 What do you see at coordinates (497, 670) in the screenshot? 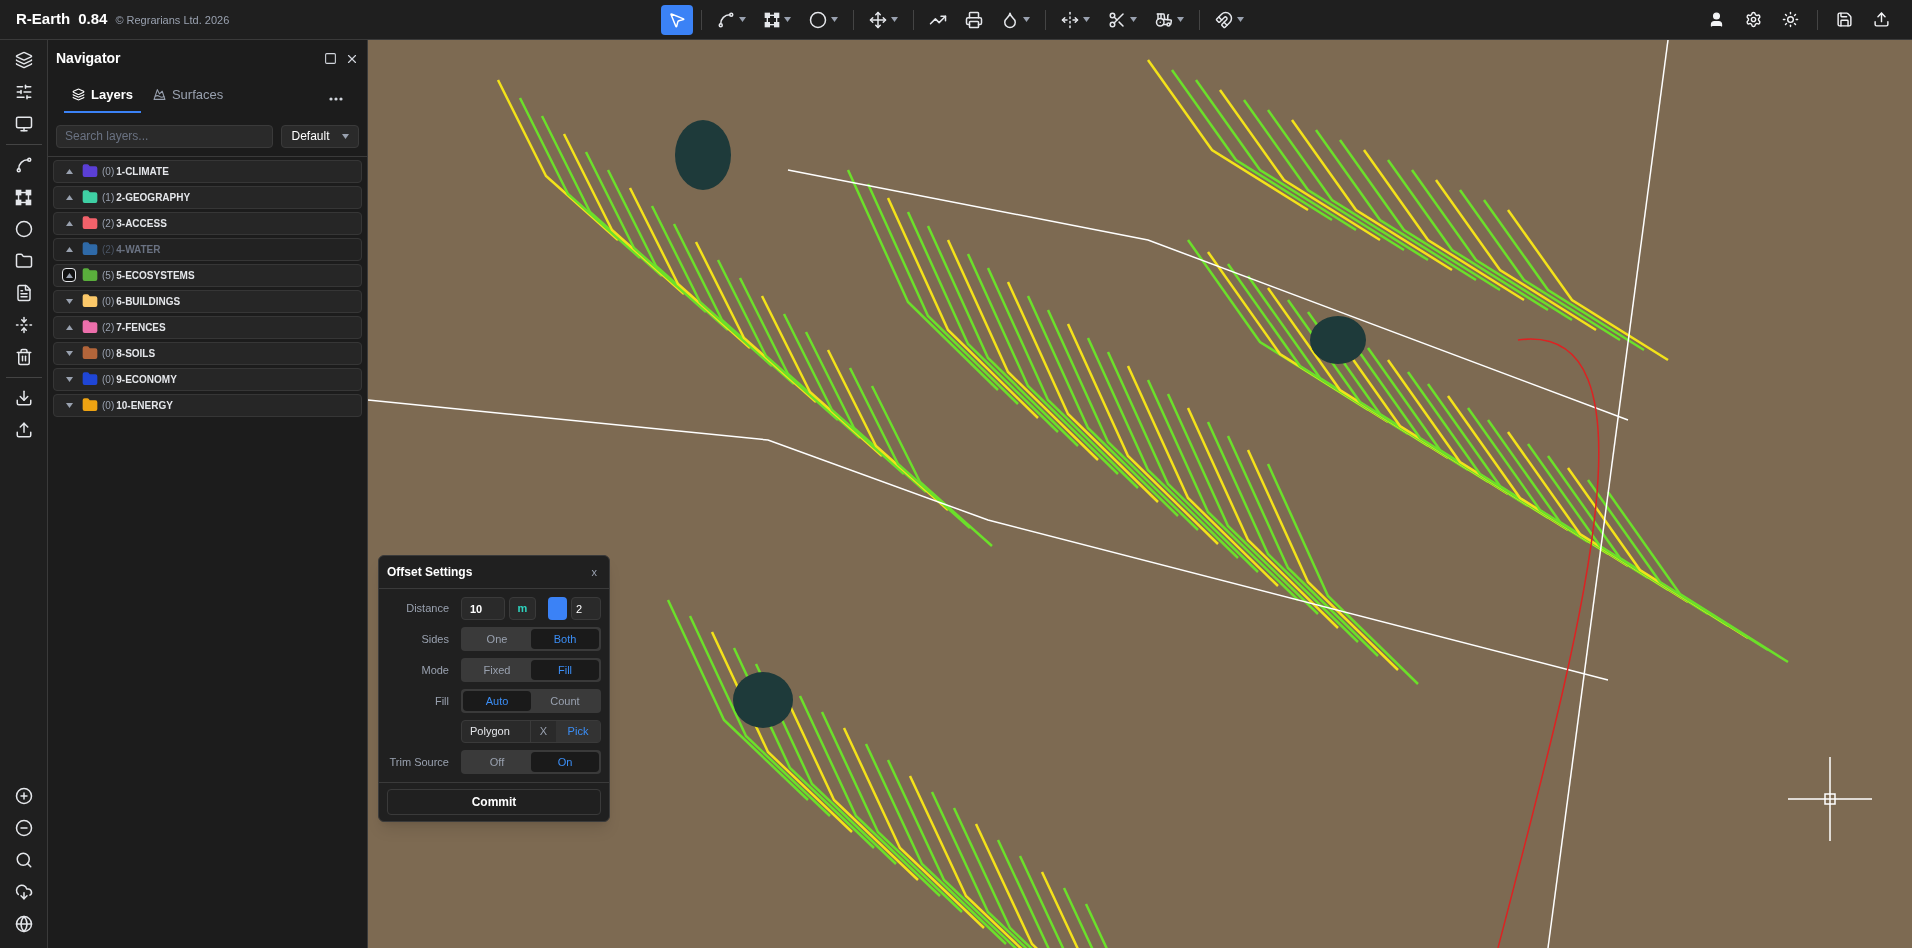
I see `segment-option: Fixed` at bounding box center [497, 670].